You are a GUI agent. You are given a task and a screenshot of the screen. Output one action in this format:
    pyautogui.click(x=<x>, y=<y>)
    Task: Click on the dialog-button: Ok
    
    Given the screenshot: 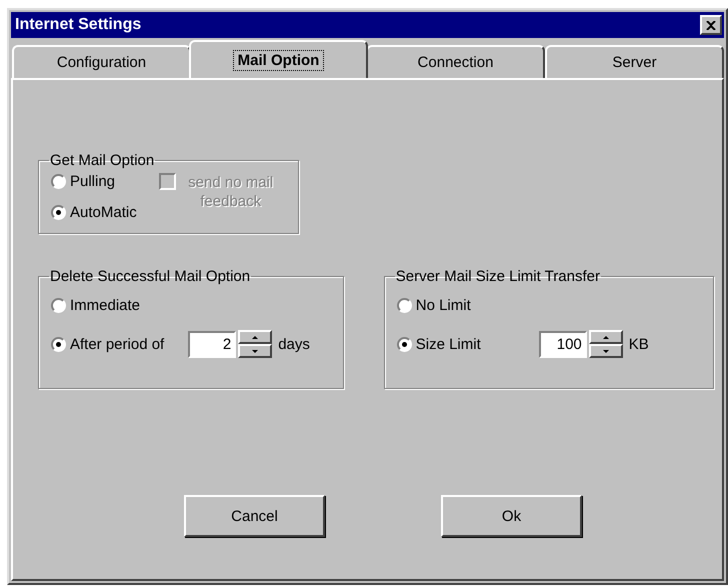 What is the action you would take?
    pyautogui.click(x=511, y=516)
    